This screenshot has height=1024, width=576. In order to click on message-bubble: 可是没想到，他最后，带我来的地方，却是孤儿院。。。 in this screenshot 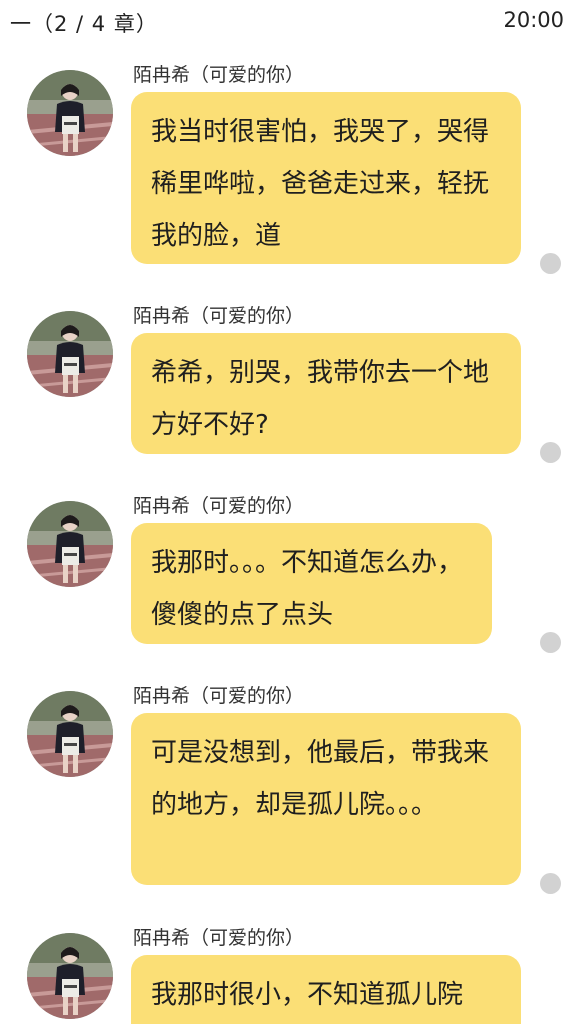, I will do `click(326, 799)`.